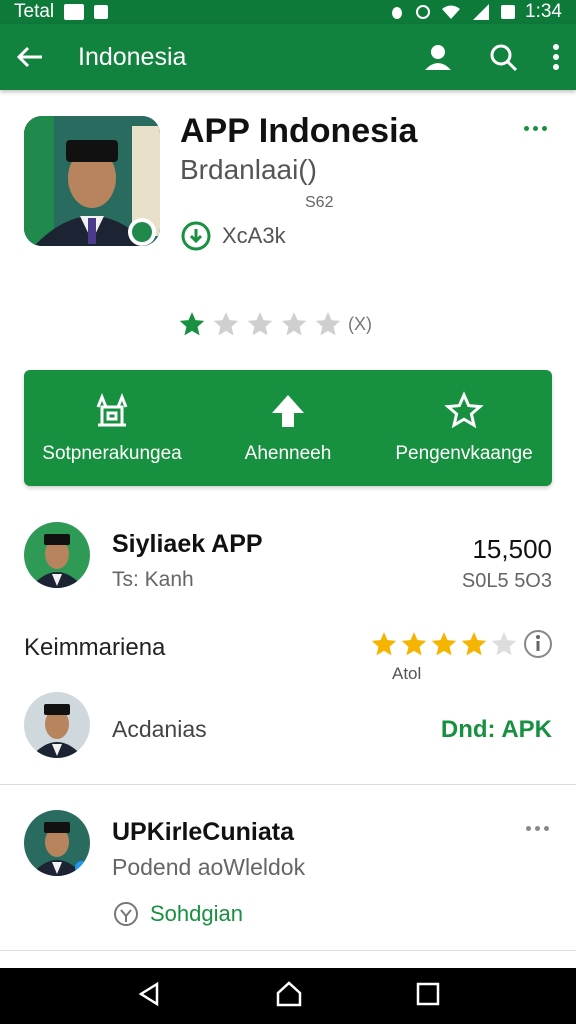 The image size is (576, 1024). I want to click on info-button, so click(538, 646).